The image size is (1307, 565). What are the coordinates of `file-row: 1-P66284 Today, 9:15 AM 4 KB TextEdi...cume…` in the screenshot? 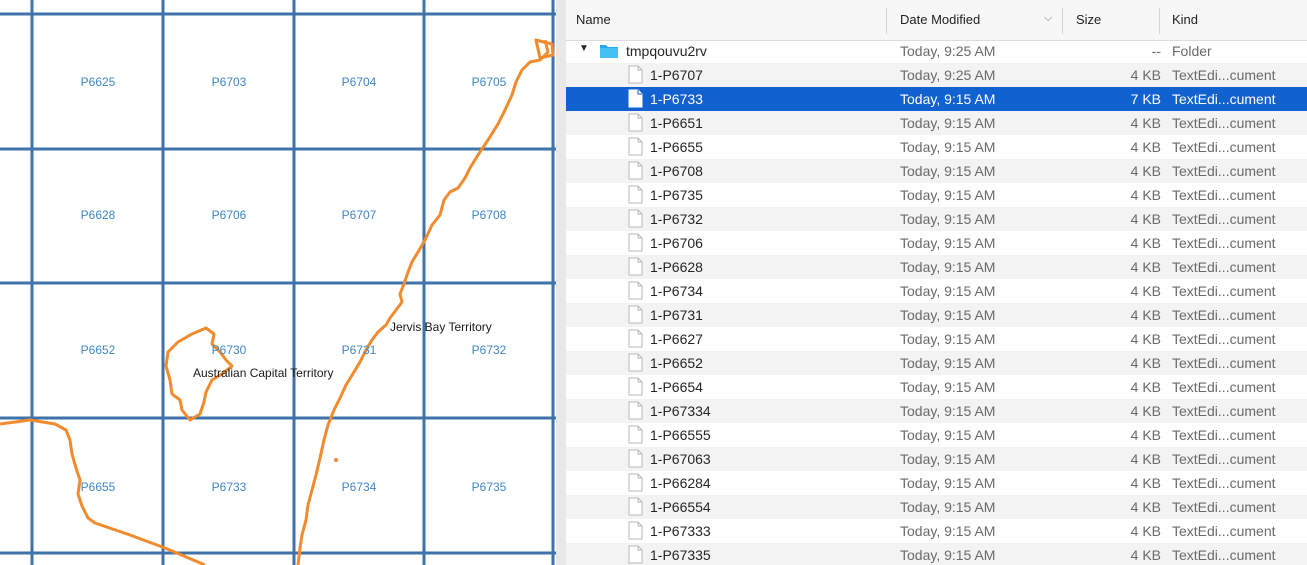 It's located at (936, 483).